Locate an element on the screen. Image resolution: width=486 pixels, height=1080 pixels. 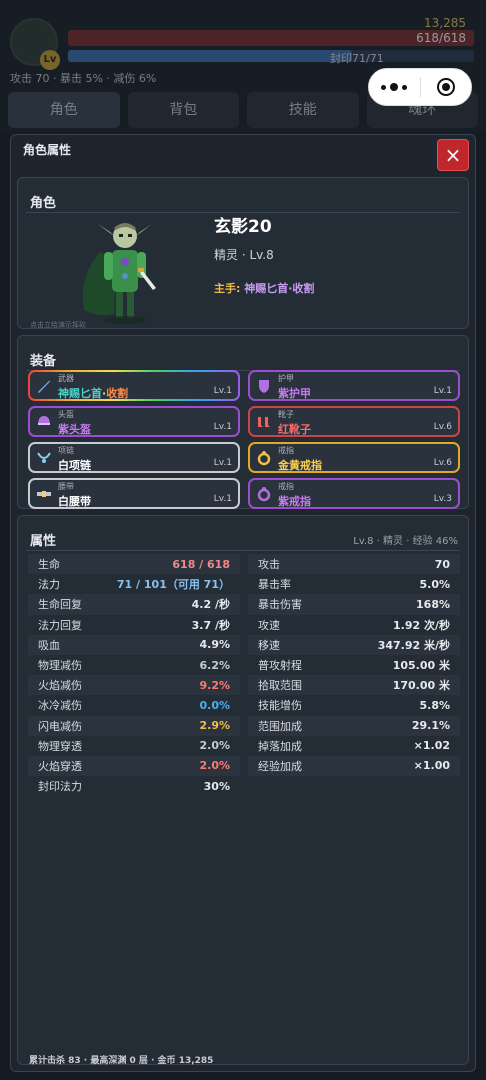
slot-item-name: 紫戒指 is located at coordinates (294, 501).